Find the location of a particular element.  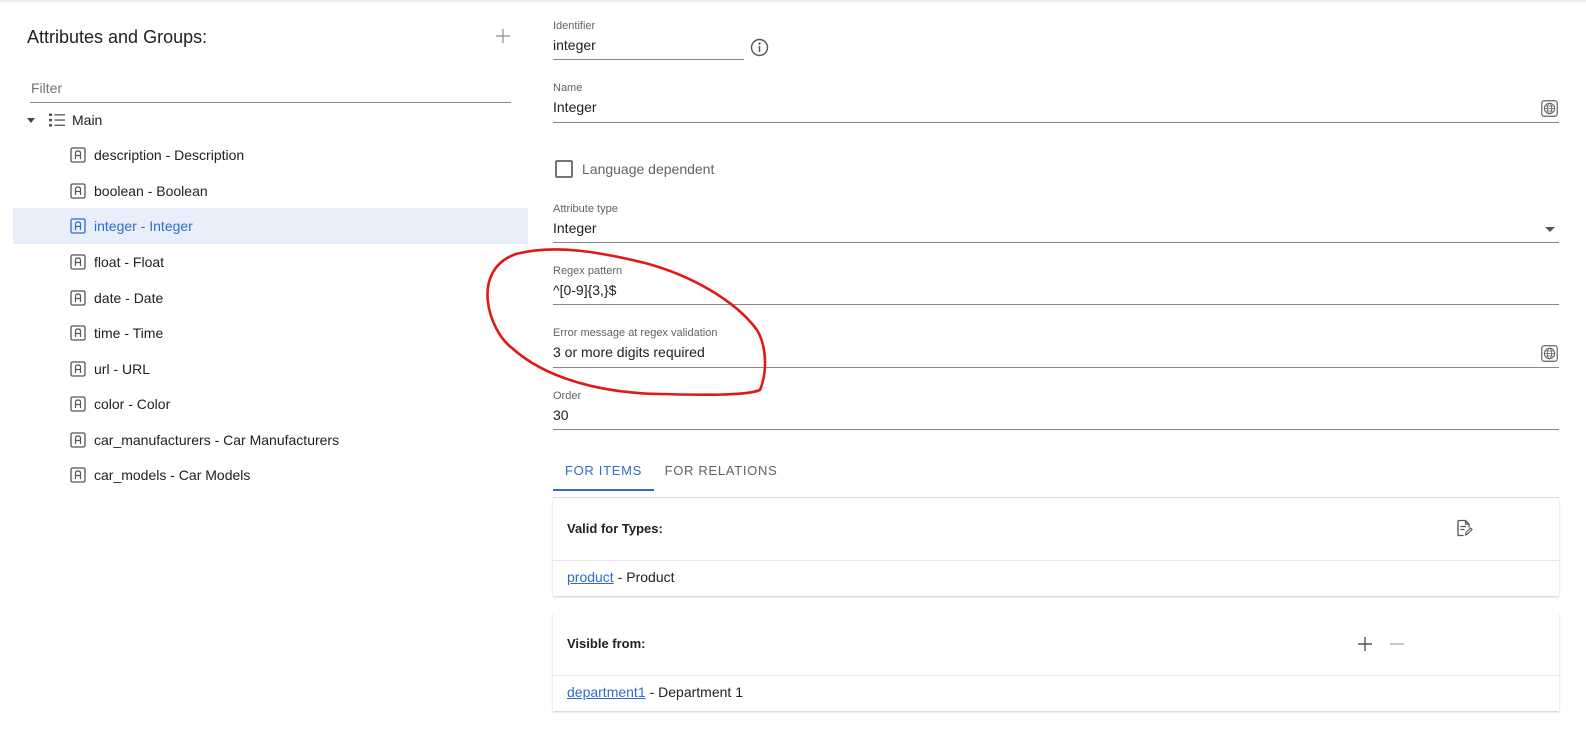

tree-item-label: description - Description is located at coordinates (169, 155).